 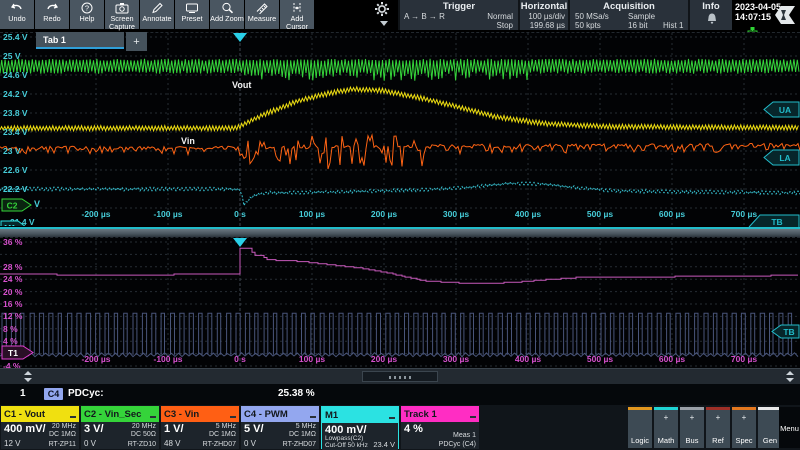 What do you see at coordinates (546, 16) in the screenshot?
I see `horizontal-scale: 100 µs/div` at bounding box center [546, 16].